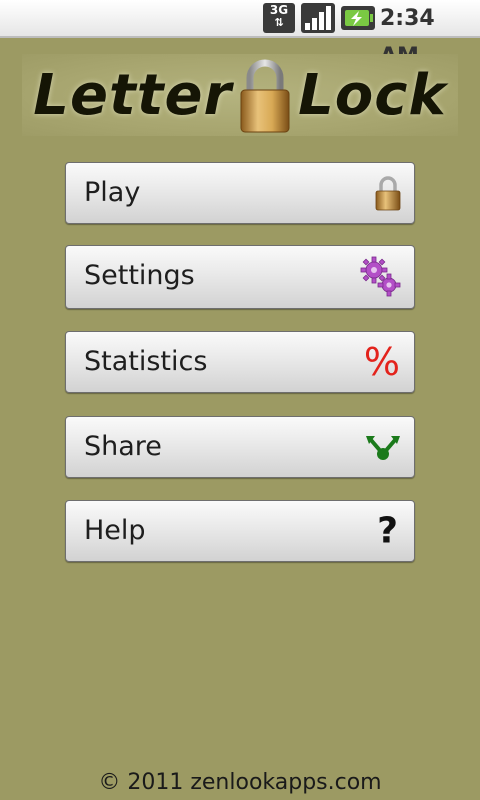  What do you see at coordinates (139, 275) in the screenshot?
I see `settings-label: Settings` at bounding box center [139, 275].